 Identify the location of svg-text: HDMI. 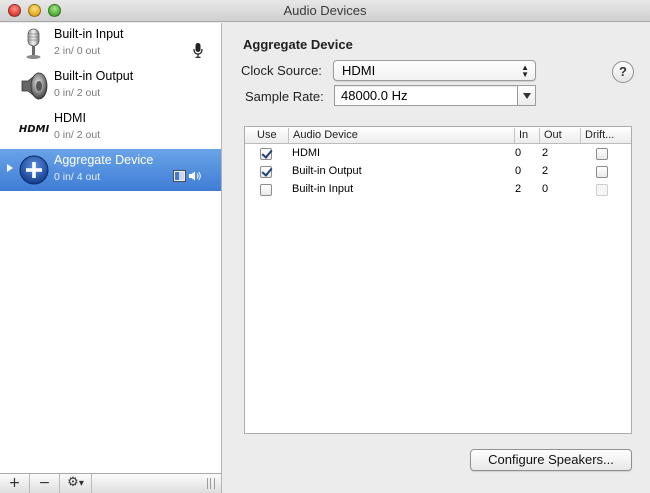
(34, 129).